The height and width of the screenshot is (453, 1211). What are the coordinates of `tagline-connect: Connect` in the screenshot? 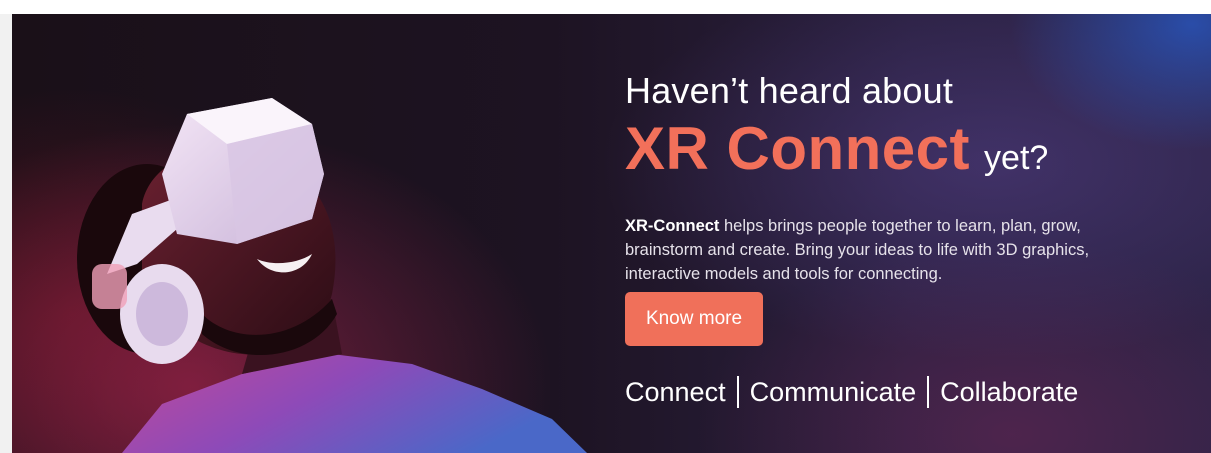 It's located at (675, 391).